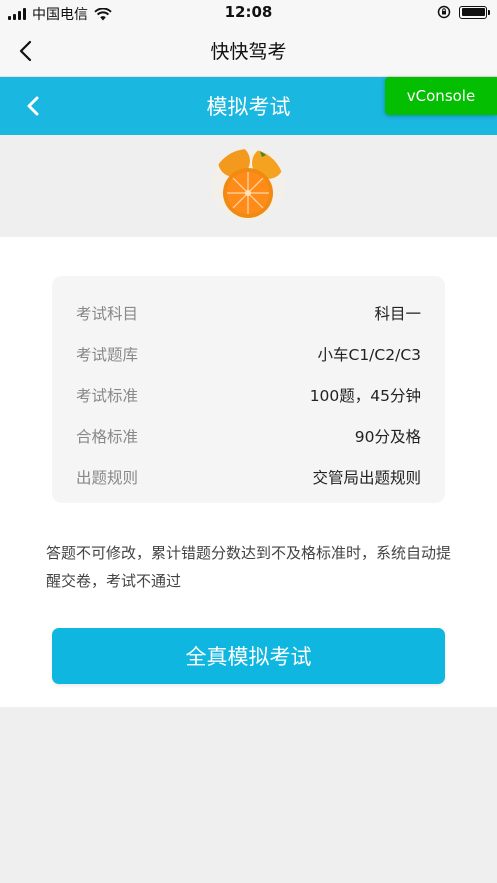 The width and height of the screenshot is (497, 883). I want to click on avatar-area, so click(248, 186).